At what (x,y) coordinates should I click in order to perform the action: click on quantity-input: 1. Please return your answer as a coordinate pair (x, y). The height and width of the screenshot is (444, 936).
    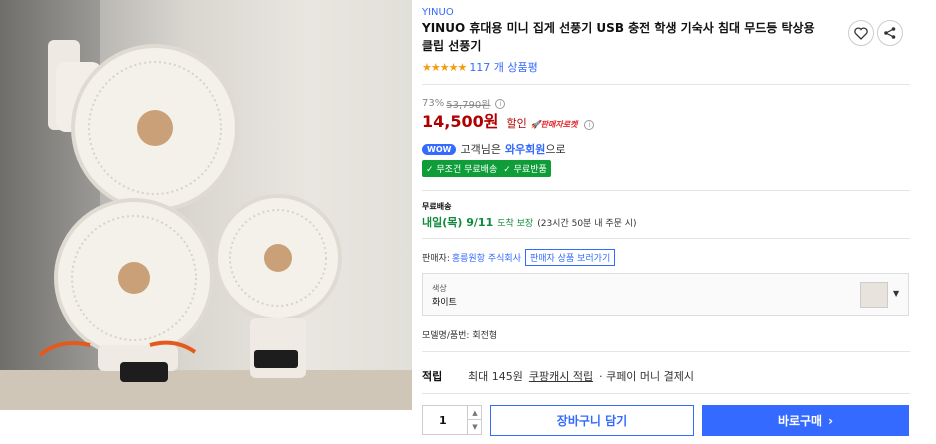
    Looking at the image, I should click on (443, 420).